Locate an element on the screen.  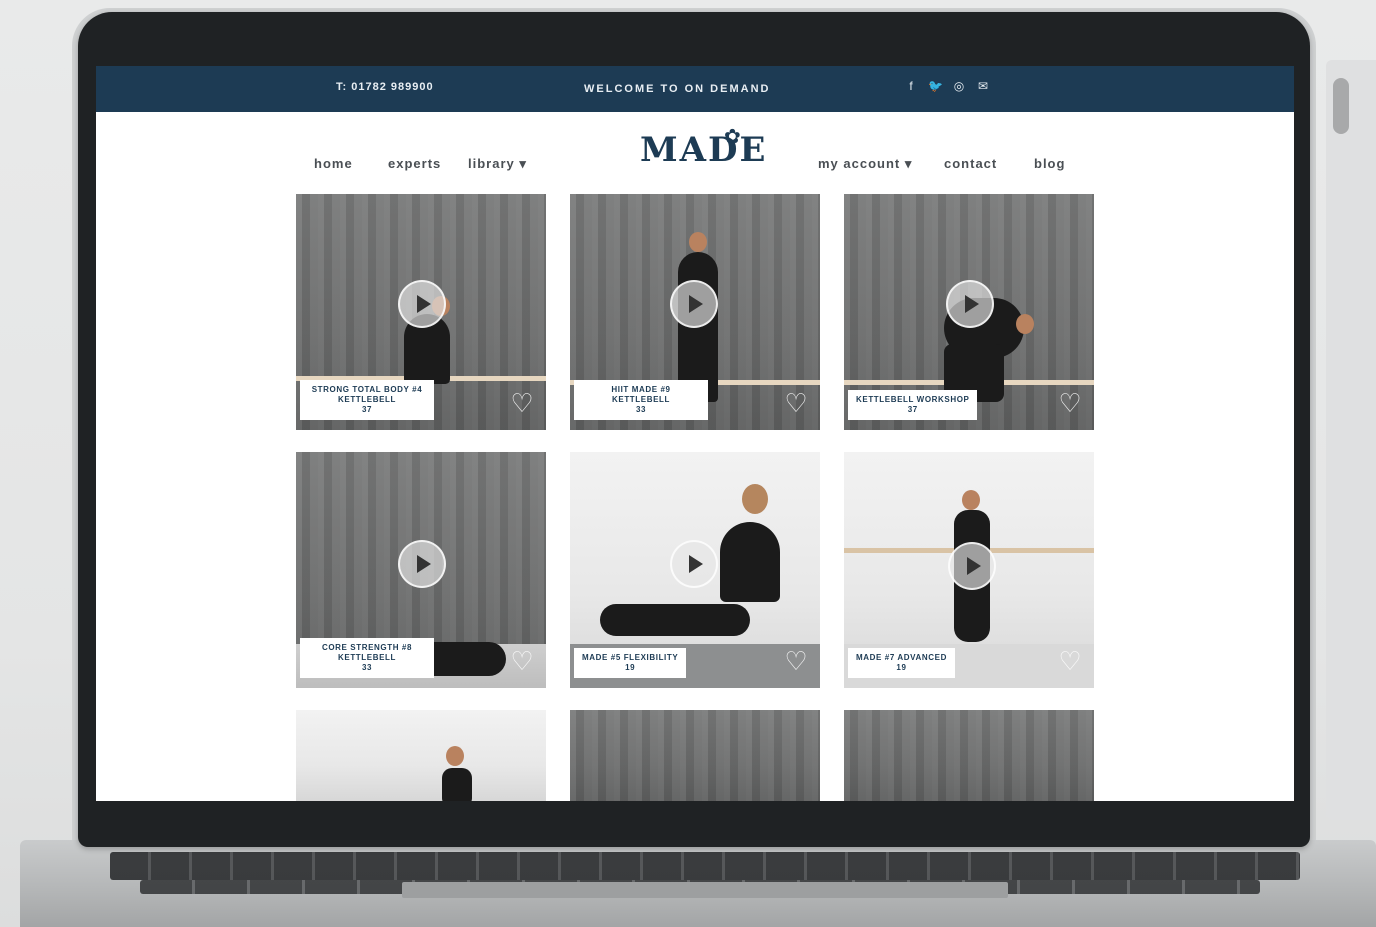
video-title: HIIT MADE #9 KETTLEBELL 33 is located at coordinates (641, 400).